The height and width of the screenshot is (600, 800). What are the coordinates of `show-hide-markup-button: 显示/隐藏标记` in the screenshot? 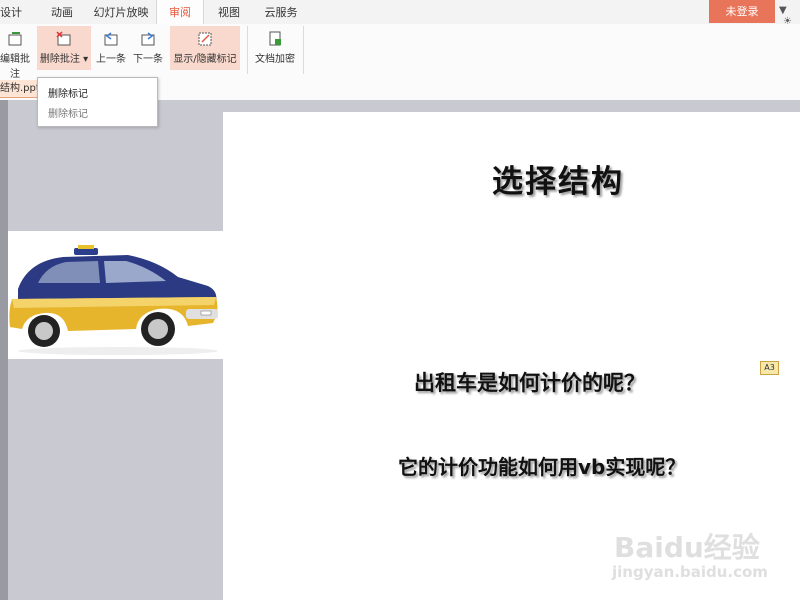 It's located at (205, 48).